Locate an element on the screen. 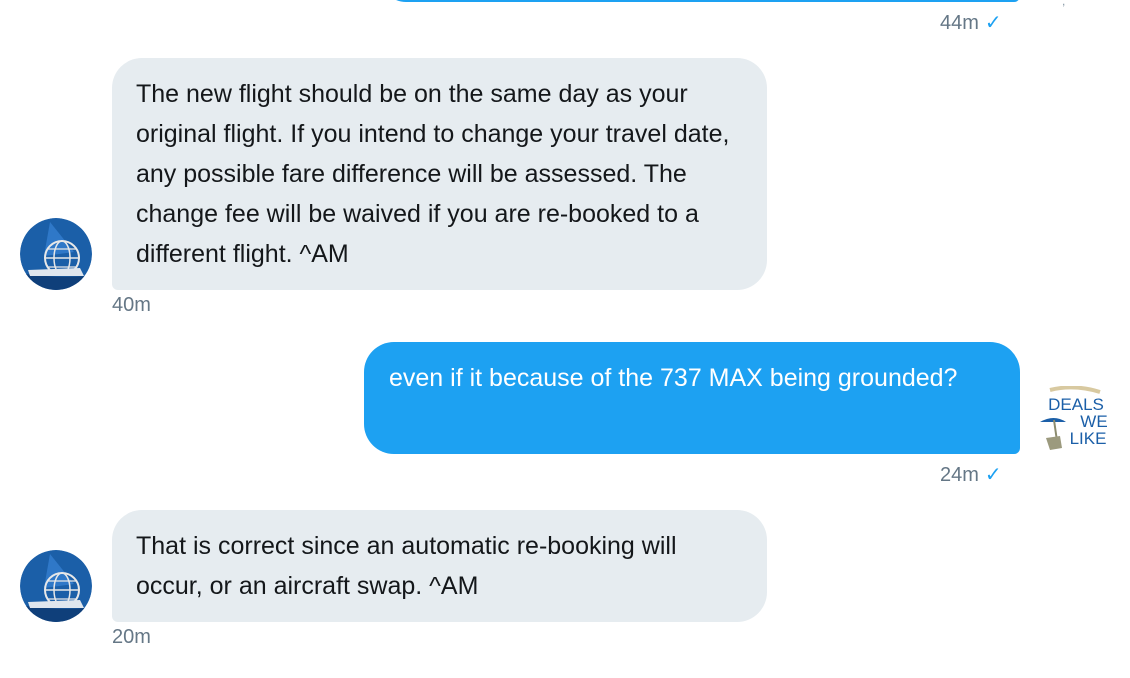 The image size is (1130, 678). previous-message-time: 44m ✓ is located at coordinates (971, 22).